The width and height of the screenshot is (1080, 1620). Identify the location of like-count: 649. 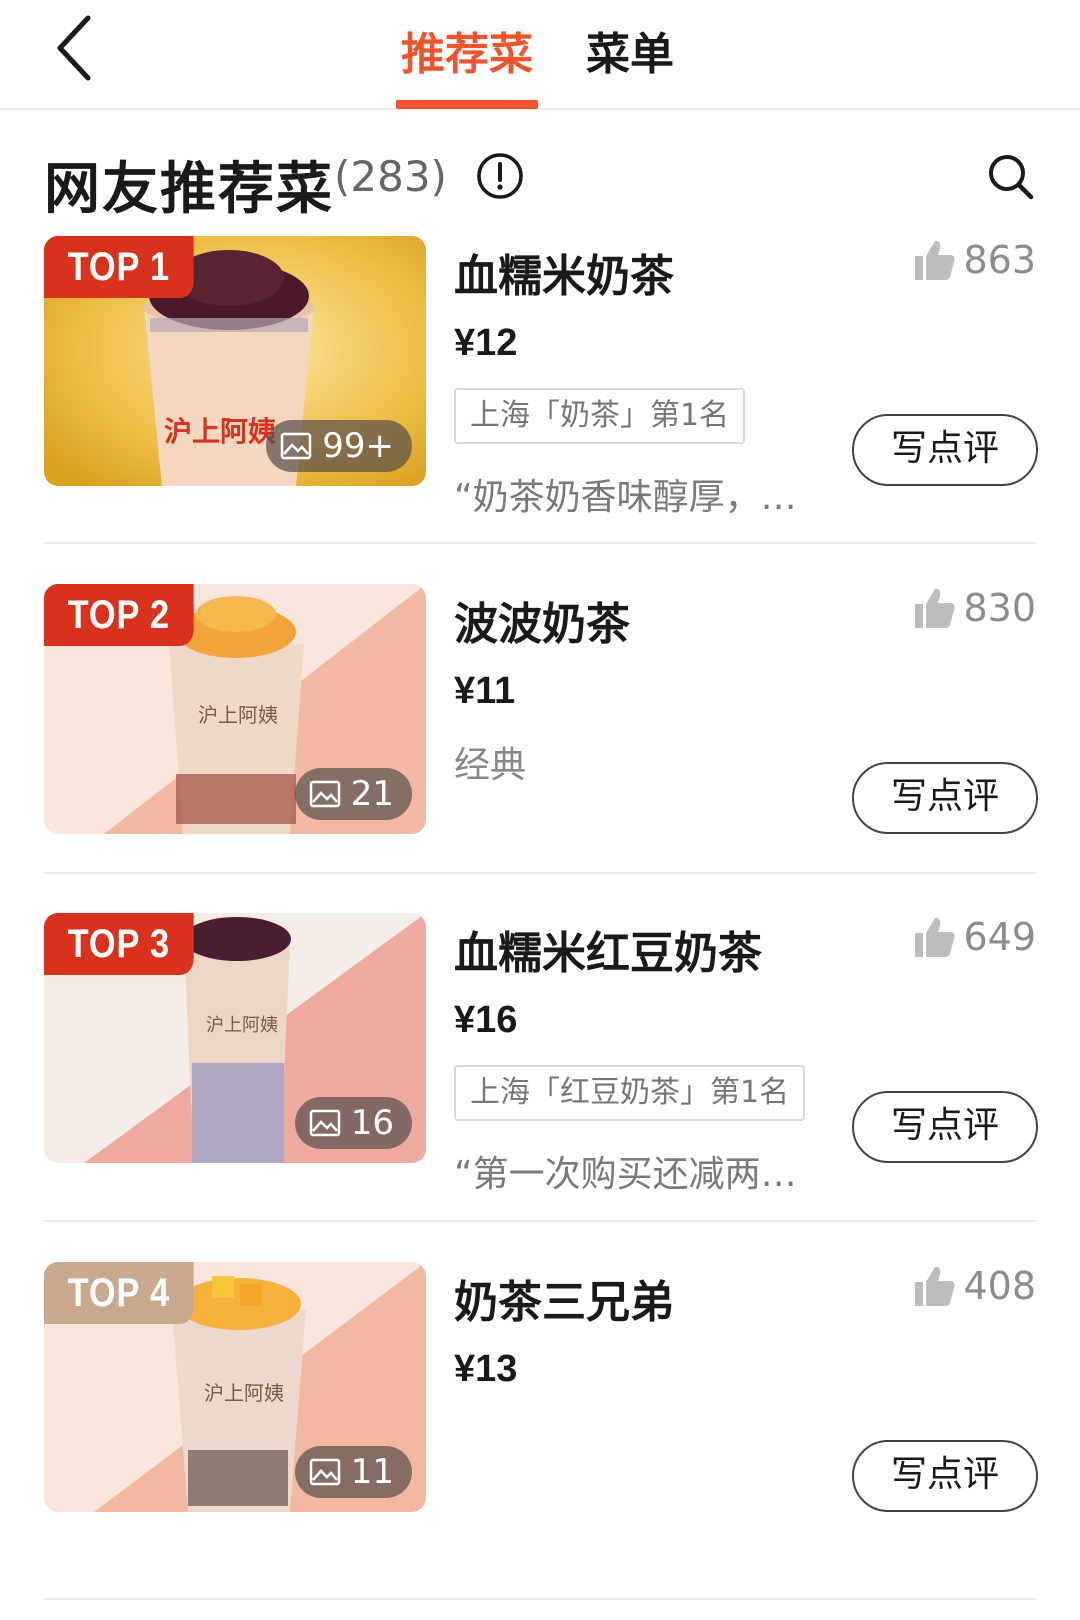
(974, 937).